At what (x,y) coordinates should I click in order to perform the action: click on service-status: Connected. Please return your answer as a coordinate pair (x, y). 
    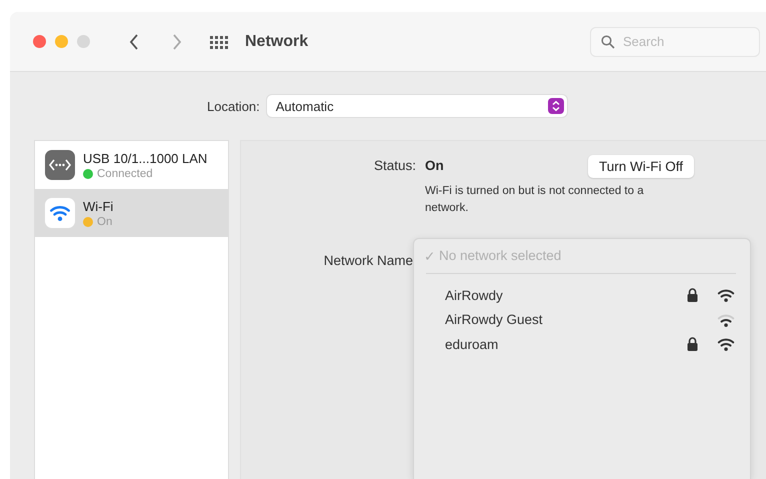
    Looking at the image, I should click on (125, 174).